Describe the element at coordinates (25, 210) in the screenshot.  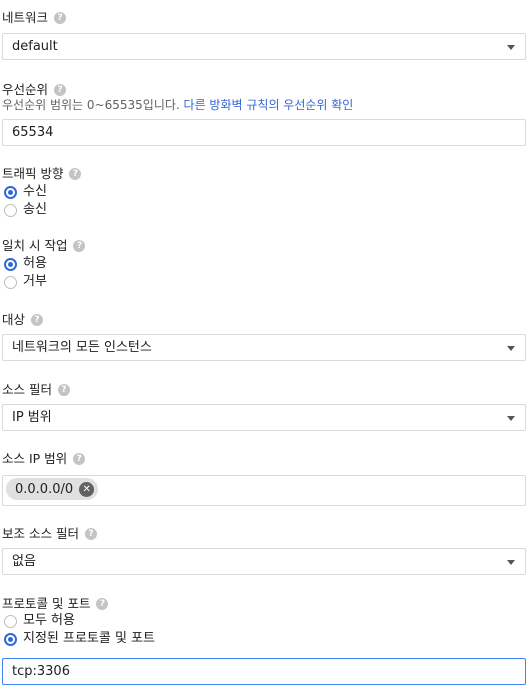
I see `radio-egress: 송신` at that location.